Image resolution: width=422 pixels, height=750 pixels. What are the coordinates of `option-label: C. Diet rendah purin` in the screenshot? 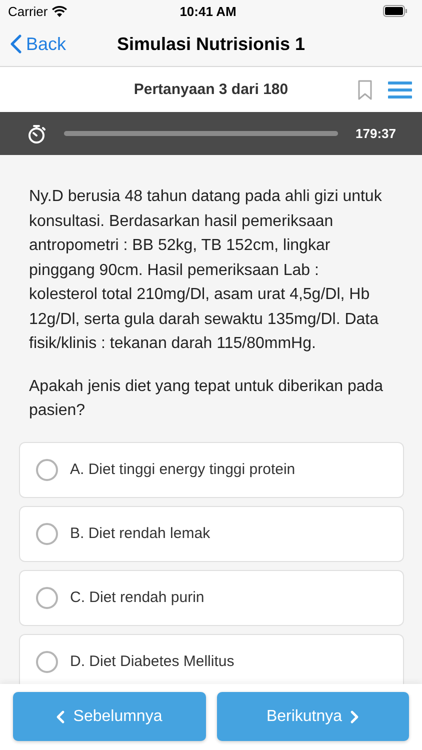 It's located at (137, 597).